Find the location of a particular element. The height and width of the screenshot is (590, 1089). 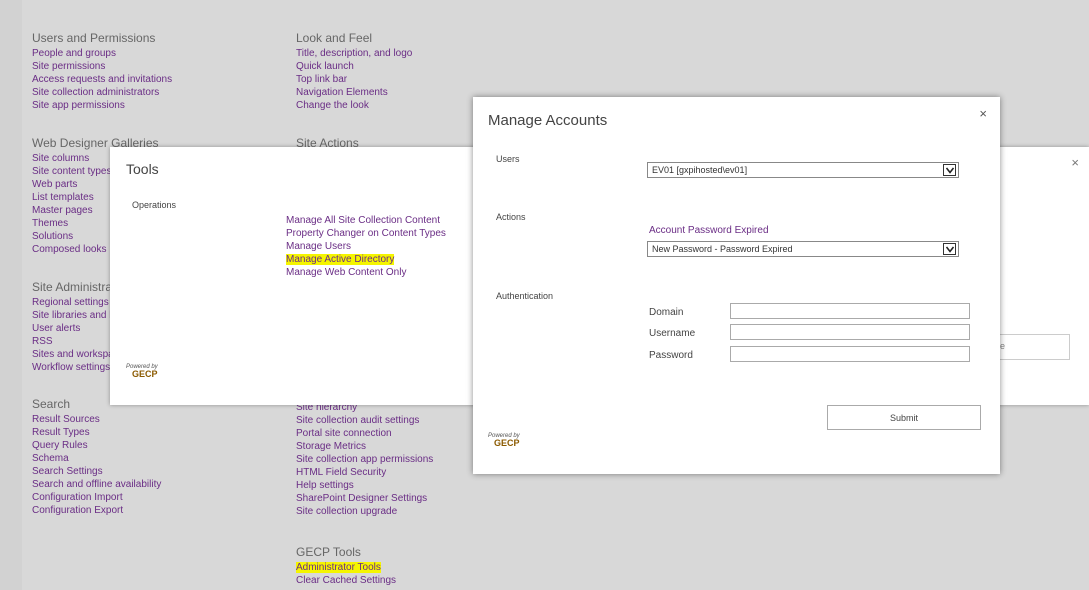

link-site-collection-upgrade: Site collection upgrade is located at coordinates (364, 511).